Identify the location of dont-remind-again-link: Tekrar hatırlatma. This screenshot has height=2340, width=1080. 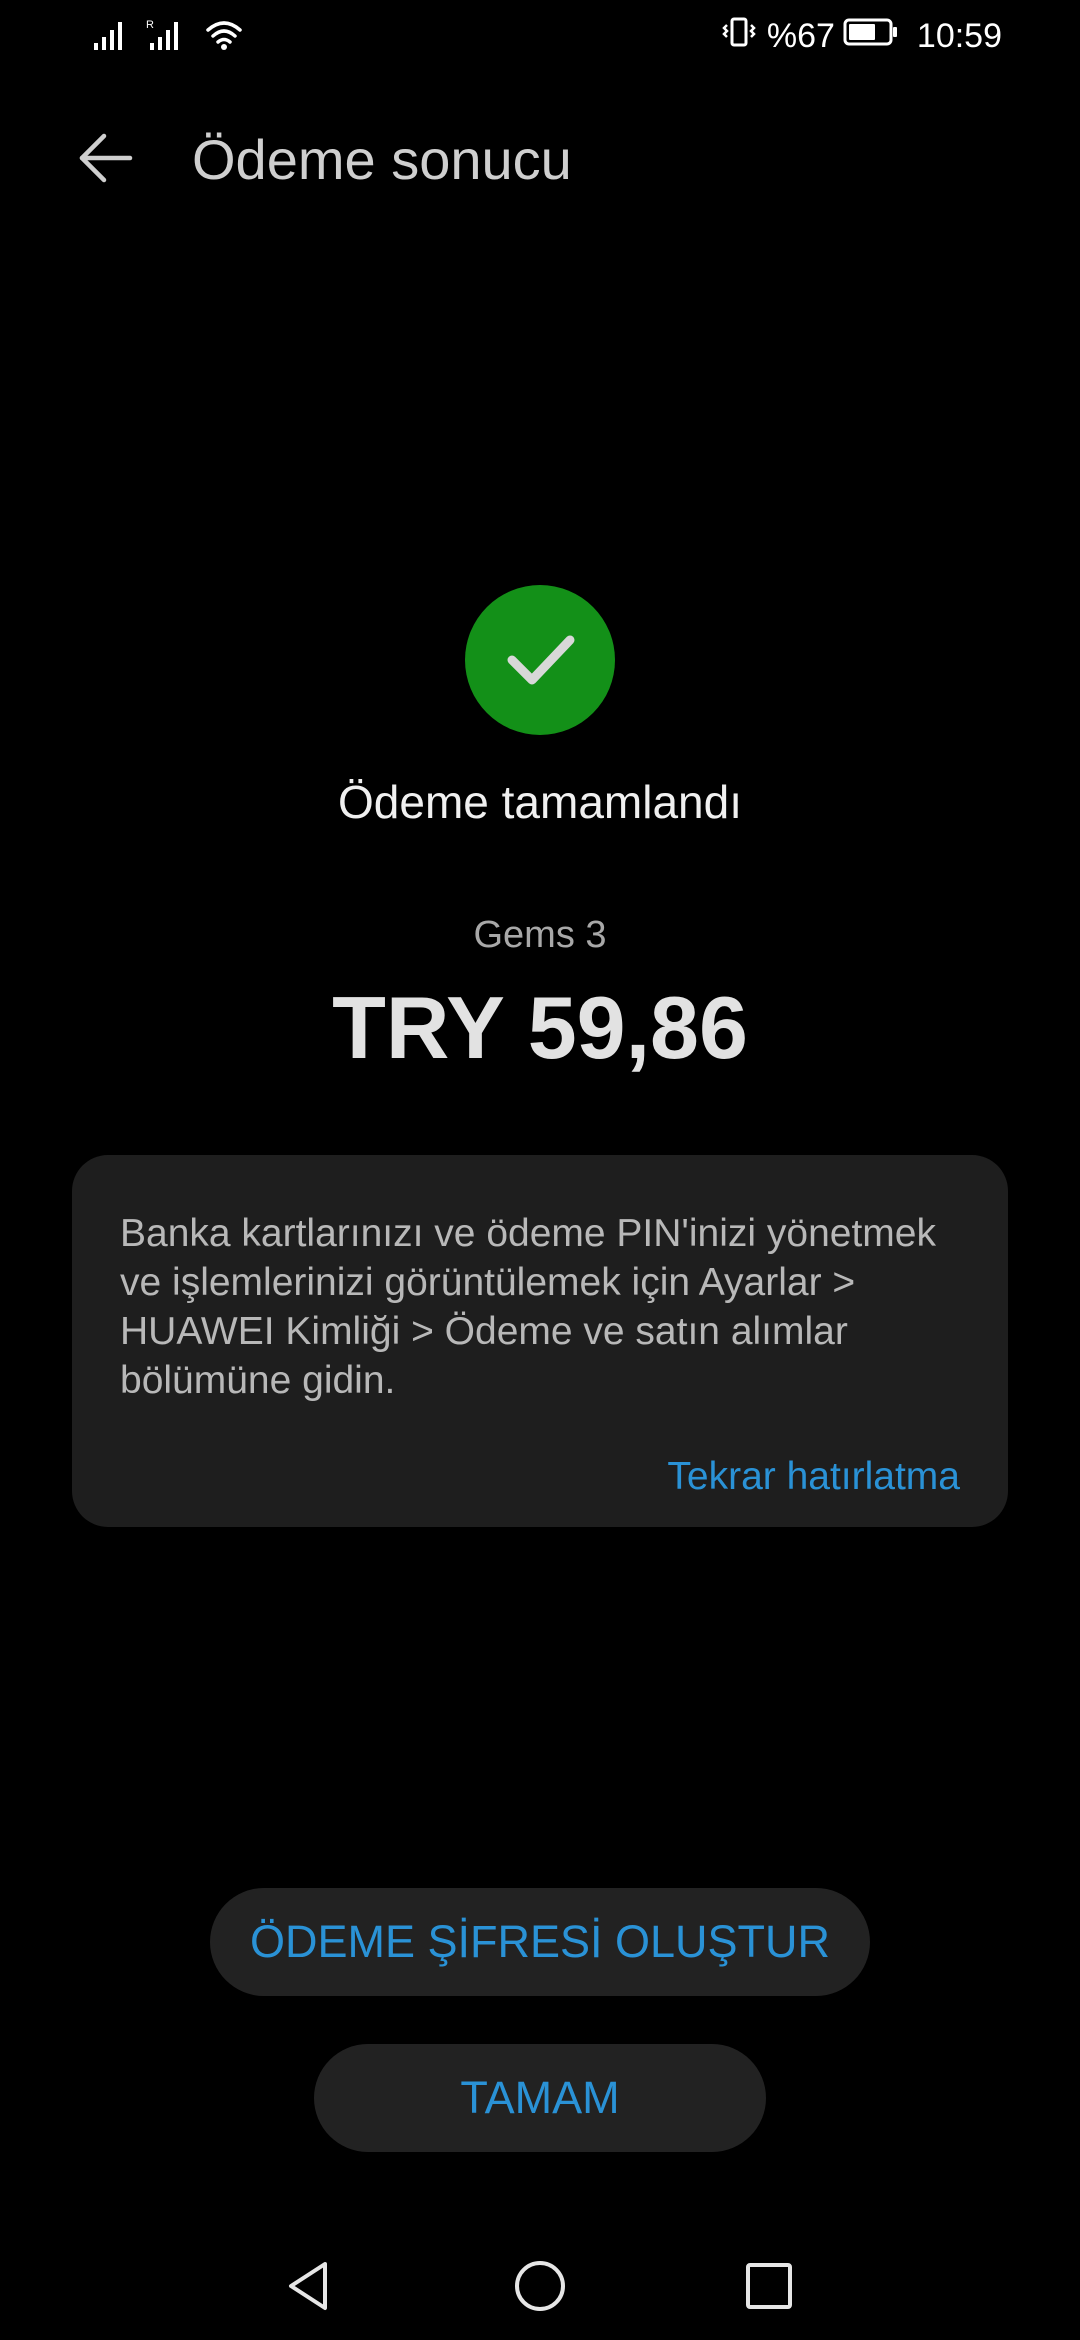
(813, 1477).